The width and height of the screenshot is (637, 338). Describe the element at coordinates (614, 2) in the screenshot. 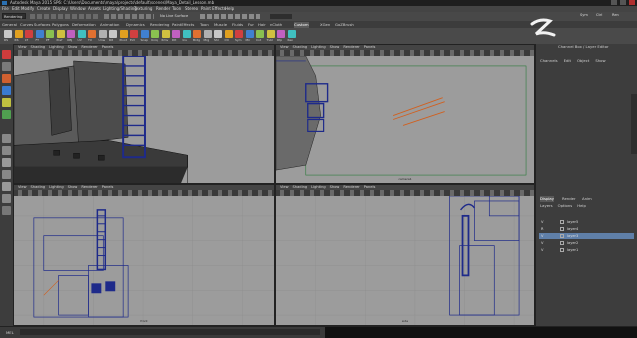

I see `minimize-button` at that location.